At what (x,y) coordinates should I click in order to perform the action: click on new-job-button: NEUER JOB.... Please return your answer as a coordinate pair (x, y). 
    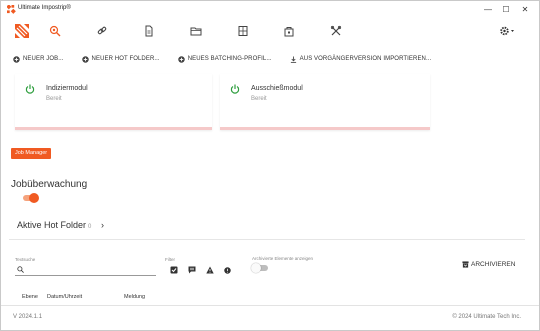
    Looking at the image, I should click on (38, 59).